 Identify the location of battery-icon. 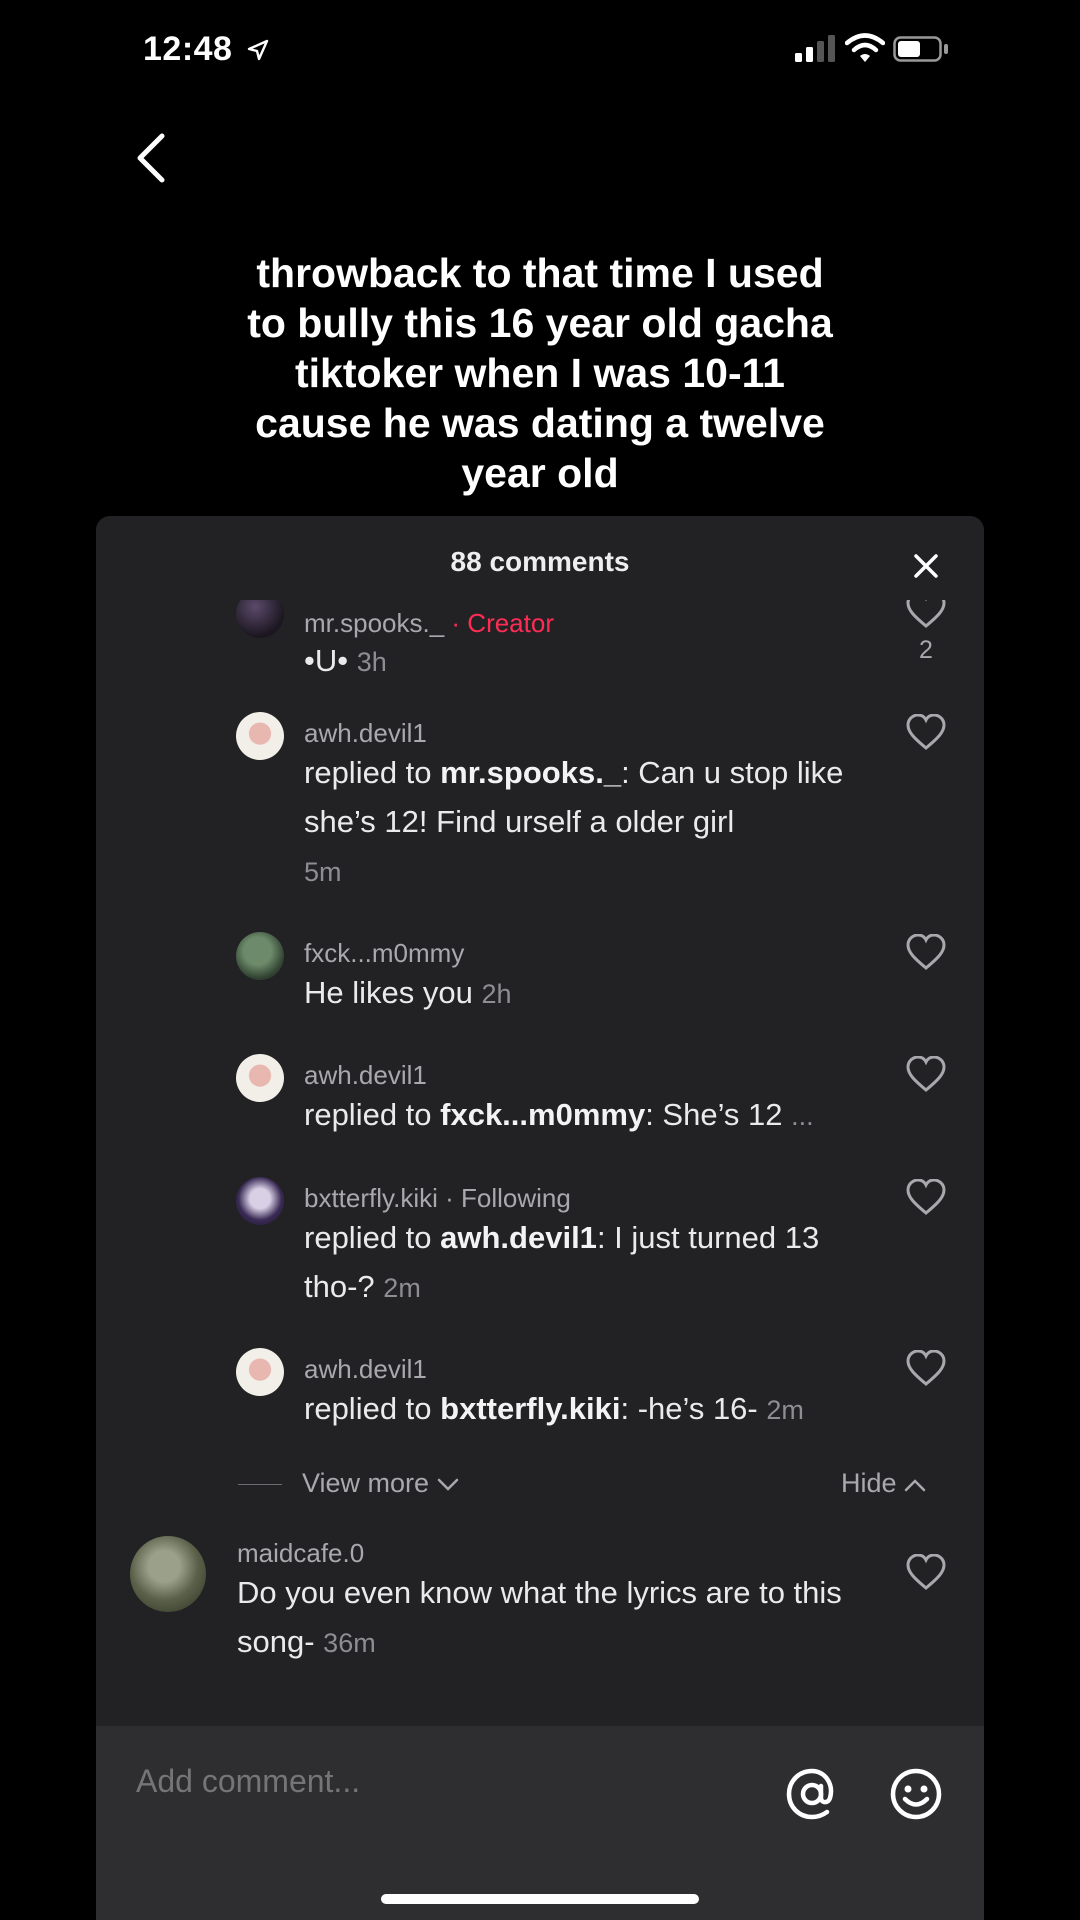
(920, 49).